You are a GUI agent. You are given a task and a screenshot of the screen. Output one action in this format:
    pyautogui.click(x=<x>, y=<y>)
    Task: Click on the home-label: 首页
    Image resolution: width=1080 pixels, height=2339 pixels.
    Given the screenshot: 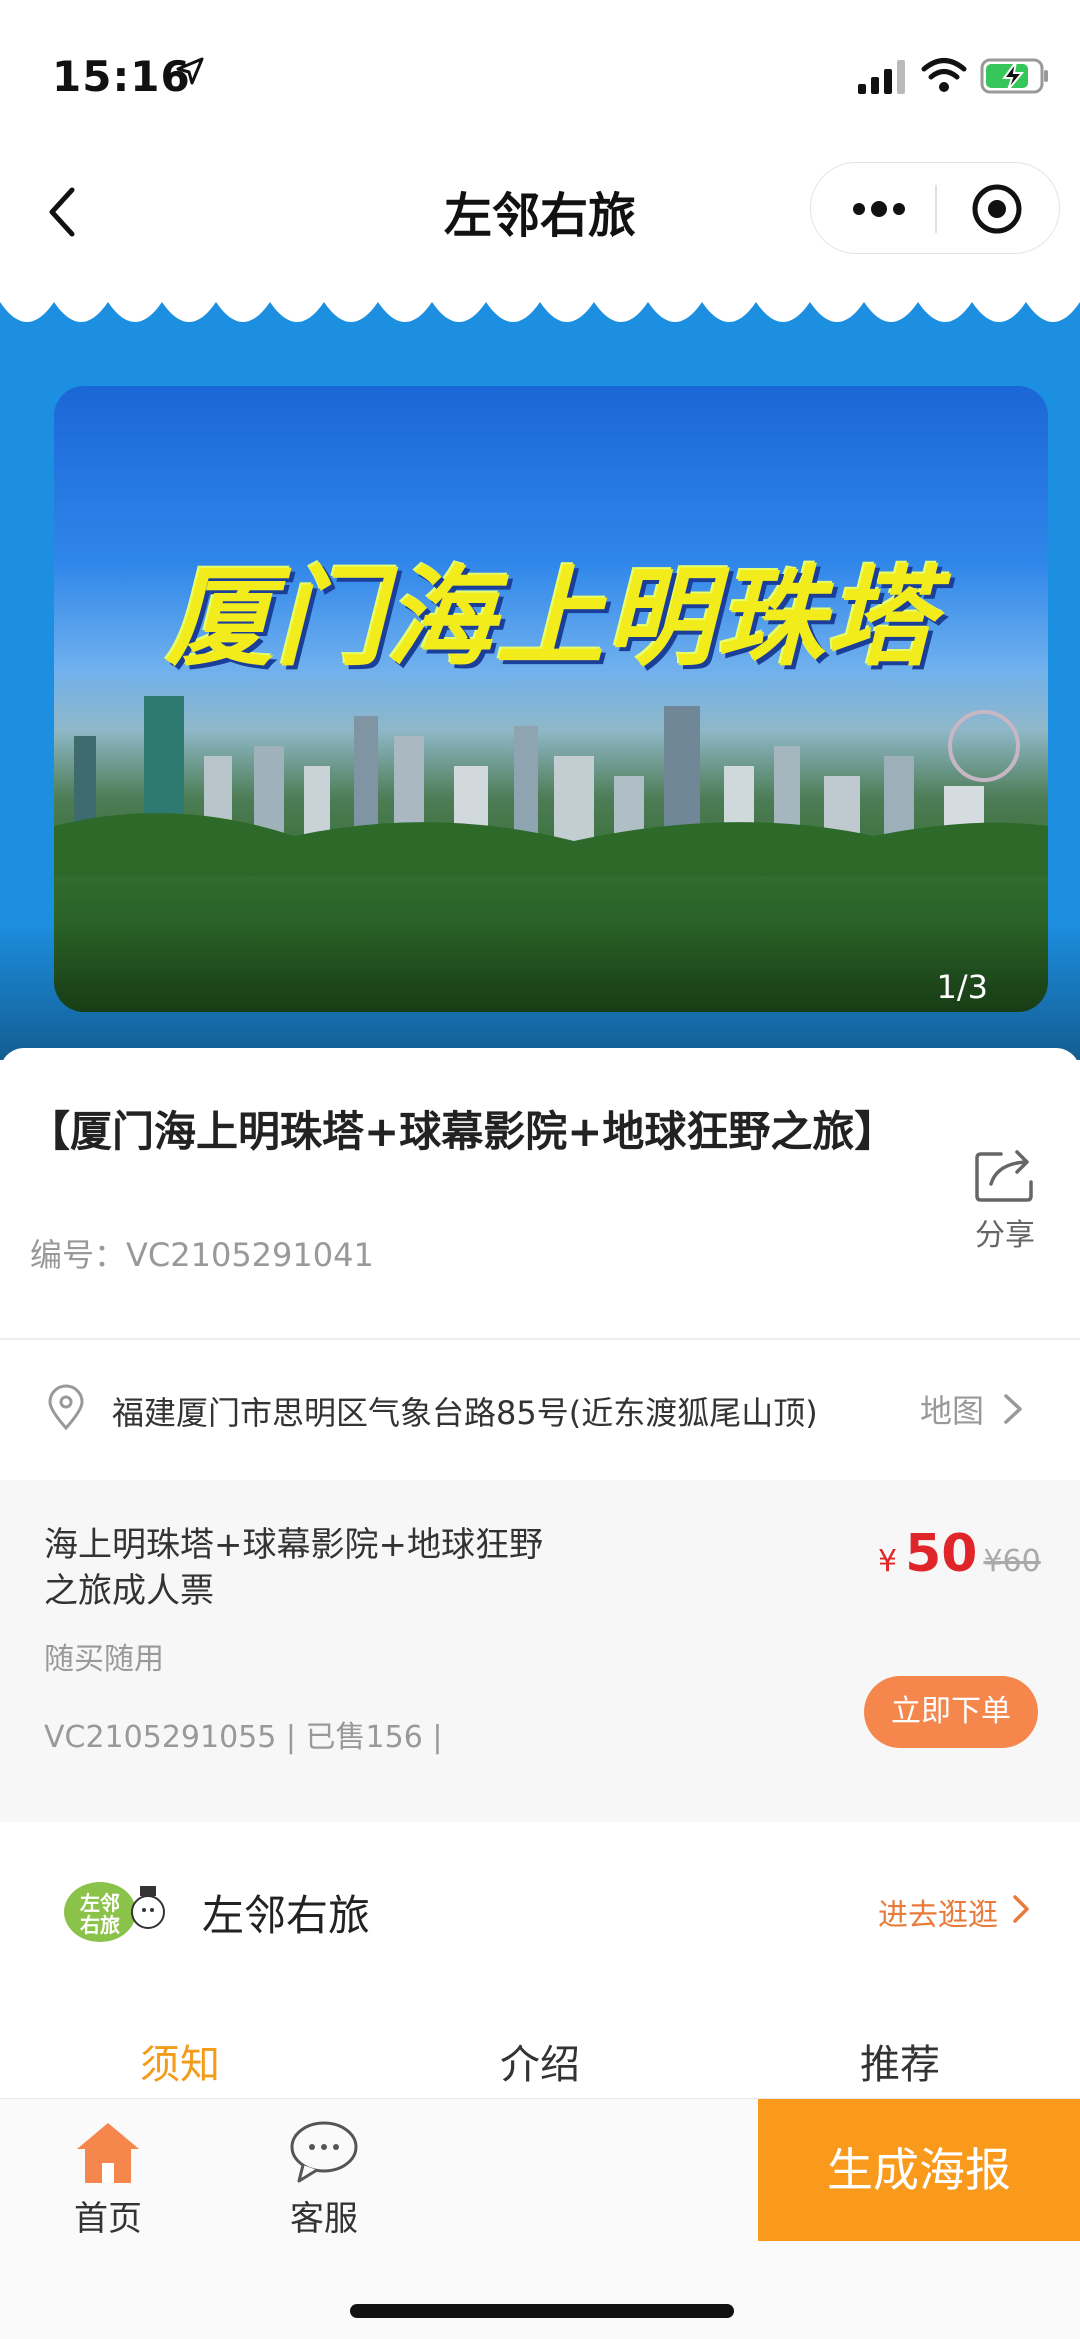 What is the action you would take?
    pyautogui.click(x=108, y=2219)
    